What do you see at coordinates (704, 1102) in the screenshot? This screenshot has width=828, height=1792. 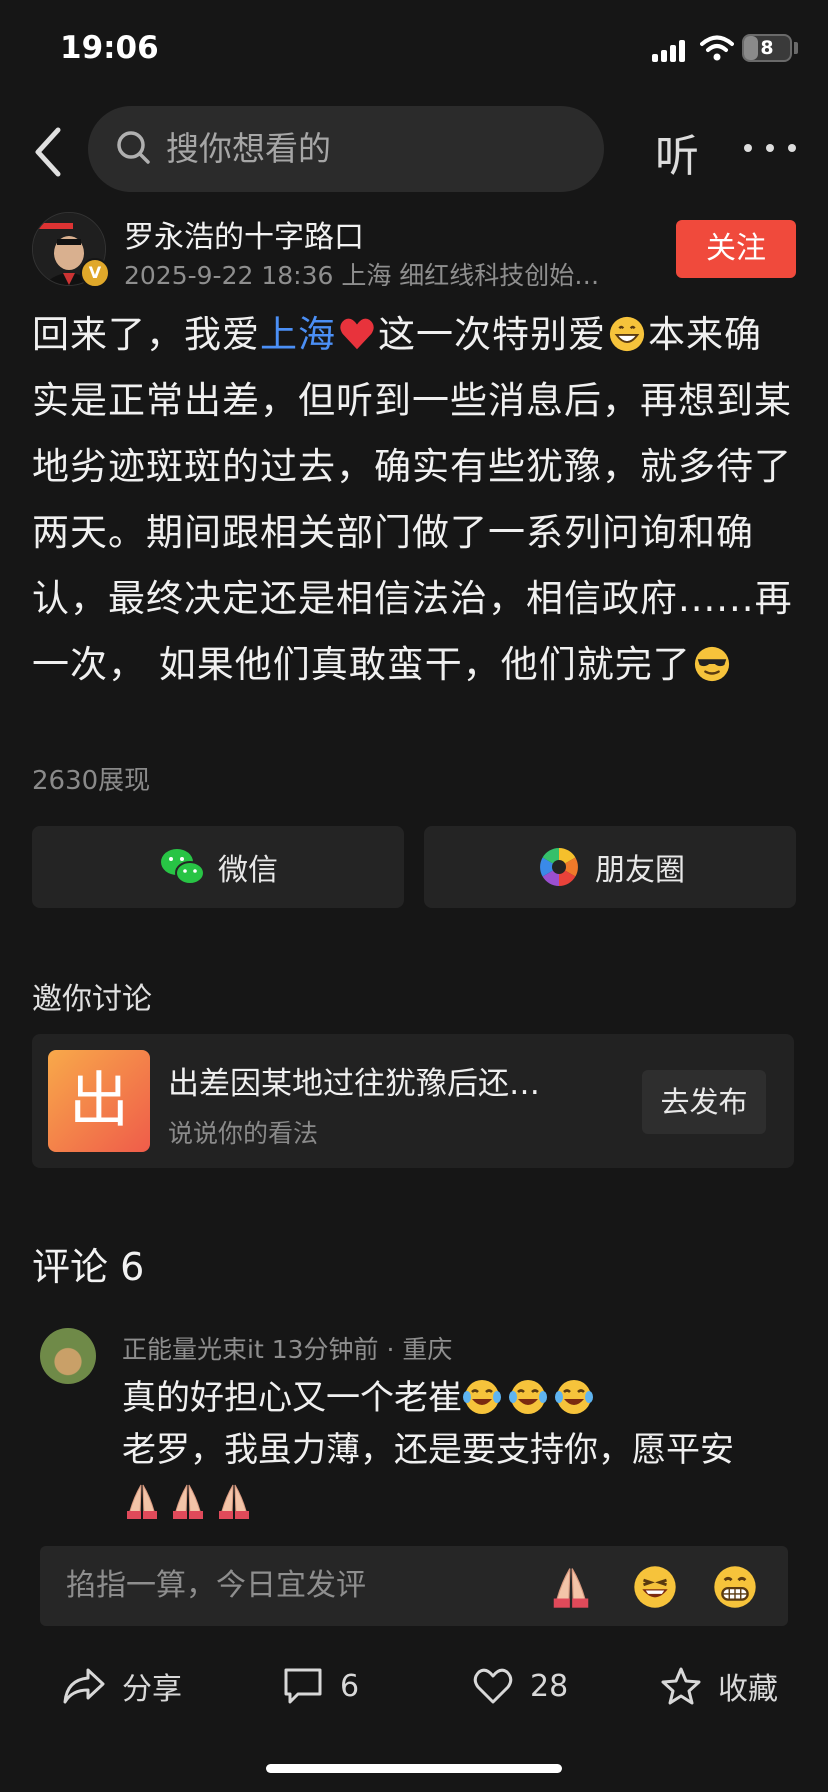 I see `publish-button: 去发布` at bounding box center [704, 1102].